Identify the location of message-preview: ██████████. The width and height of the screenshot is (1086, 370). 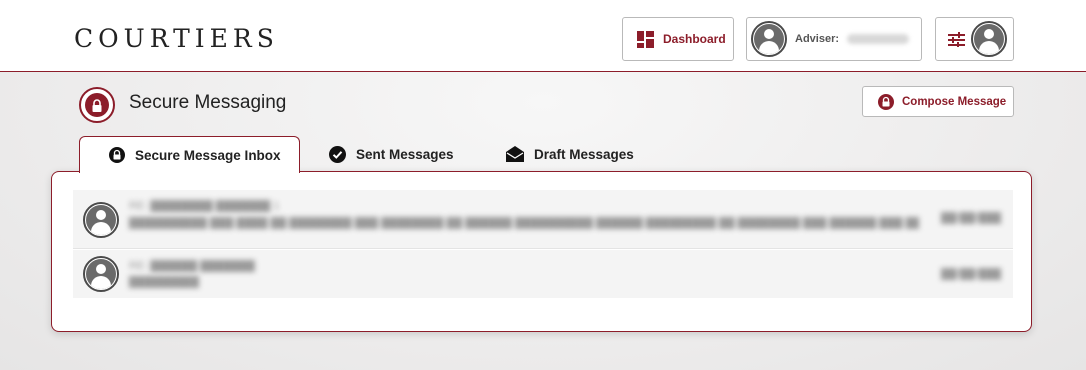
(164, 282).